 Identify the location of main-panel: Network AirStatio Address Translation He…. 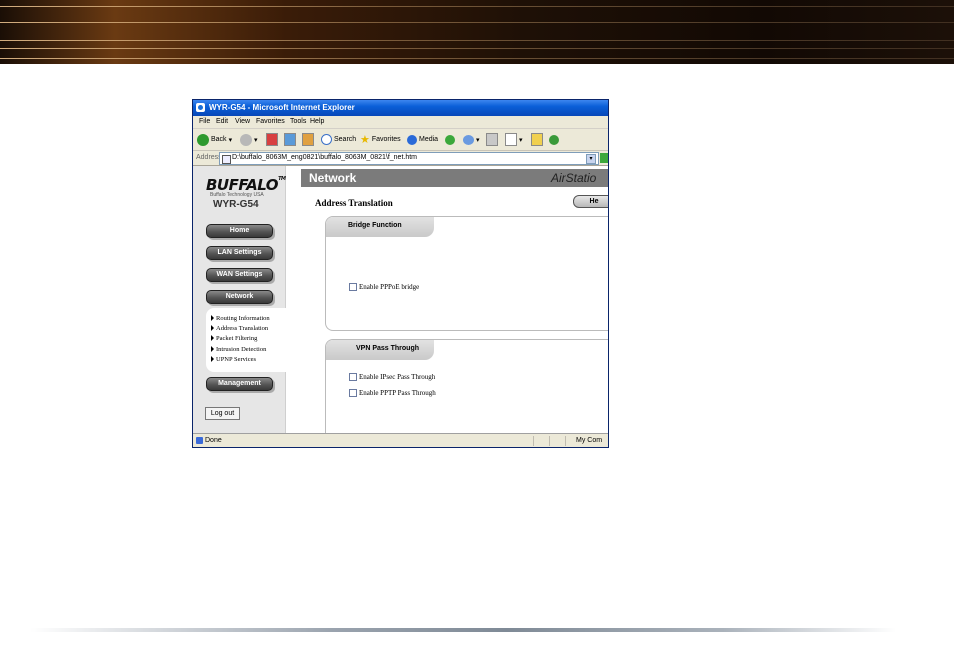
(454, 299).